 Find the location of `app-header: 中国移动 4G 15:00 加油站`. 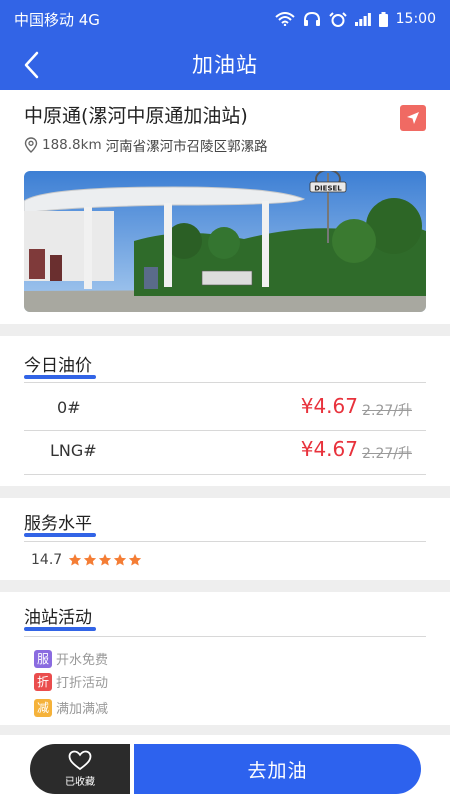

app-header: 中国移动 4G 15:00 加油站 is located at coordinates (225, 45).